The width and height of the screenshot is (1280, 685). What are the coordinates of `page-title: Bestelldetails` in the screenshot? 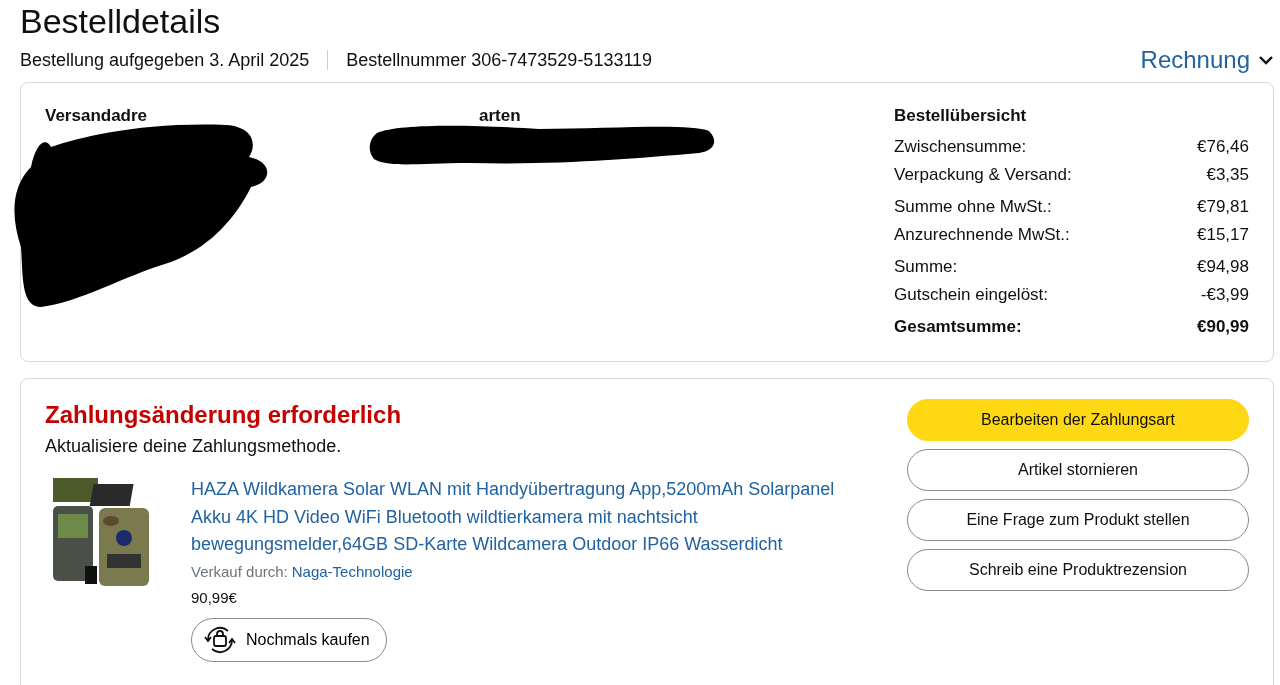 It's located at (121, 21).